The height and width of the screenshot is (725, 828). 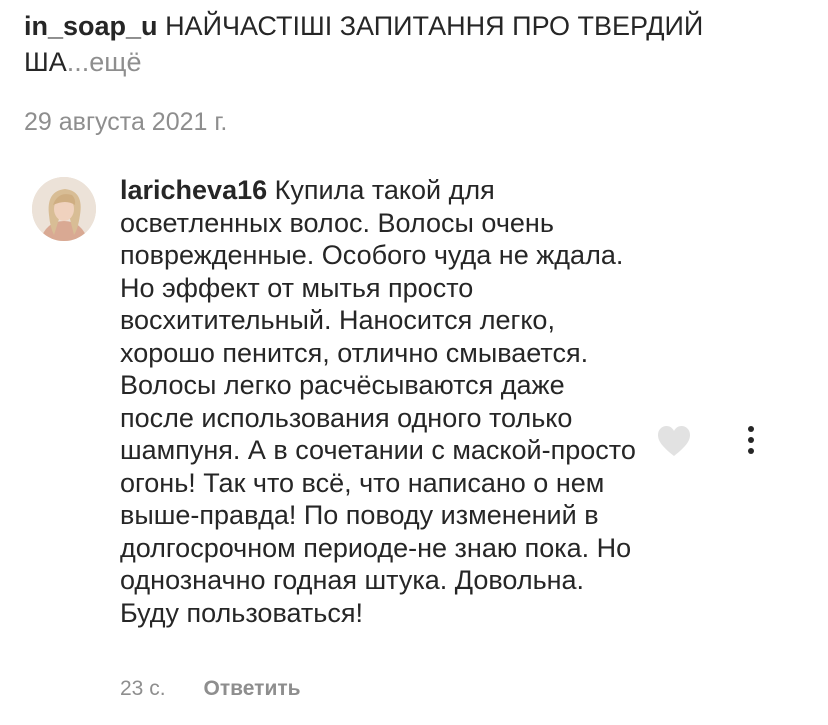 I want to click on post-date: 29 августа 2021 г., so click(x=126, y=122).